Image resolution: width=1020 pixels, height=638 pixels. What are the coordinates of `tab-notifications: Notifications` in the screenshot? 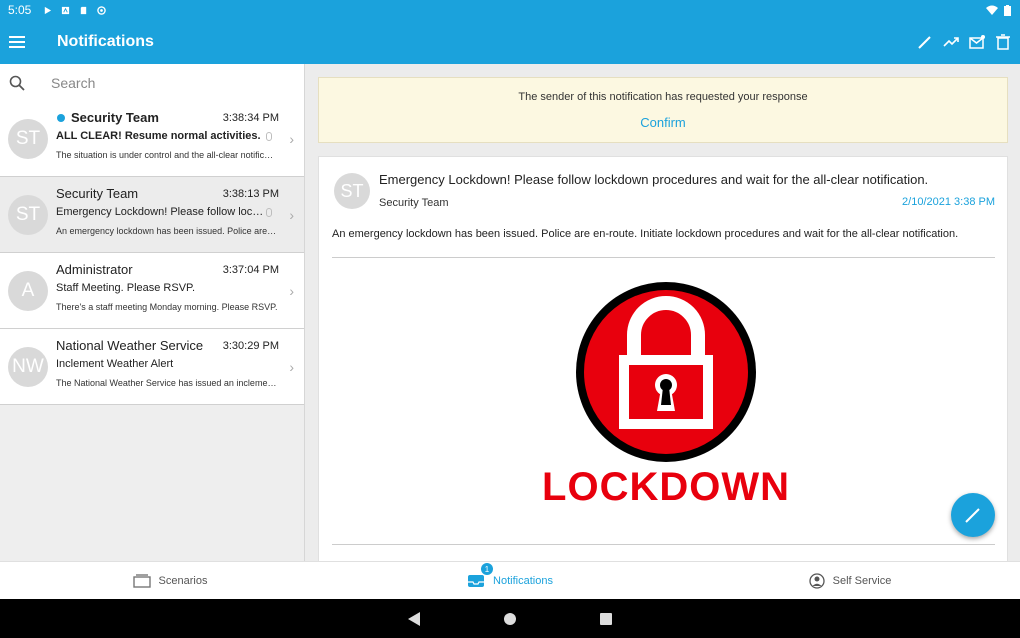 It's located at (510, 580).